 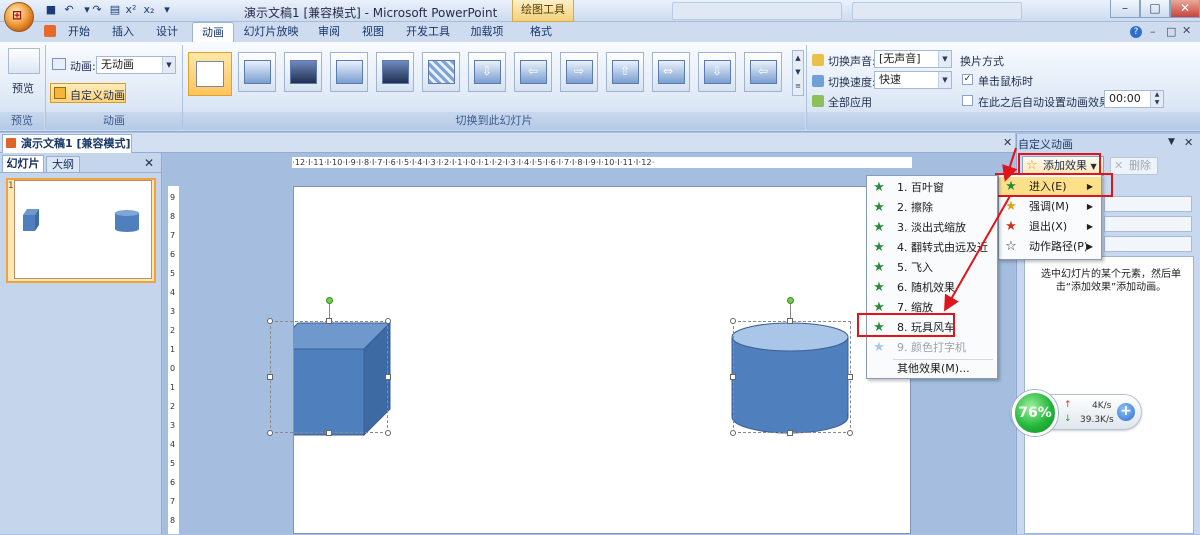 I want to click on download-speed: 39.3K/s, so click(x=1097, y=420).